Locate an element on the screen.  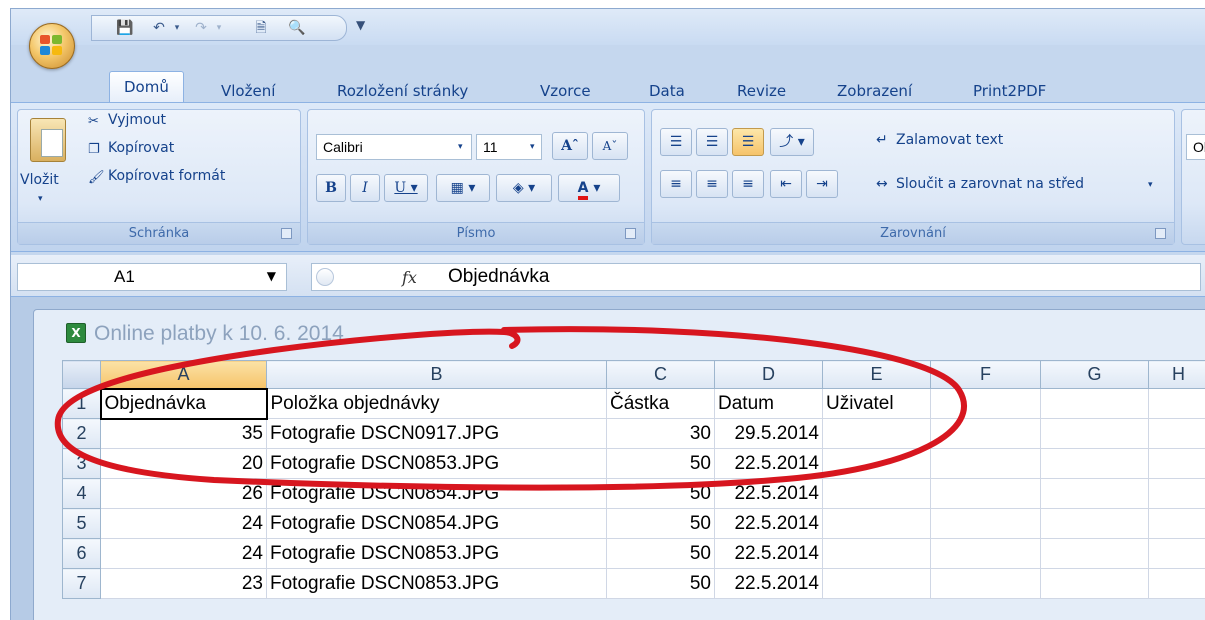
row-header: 3 is located at coordinates (81, 463).